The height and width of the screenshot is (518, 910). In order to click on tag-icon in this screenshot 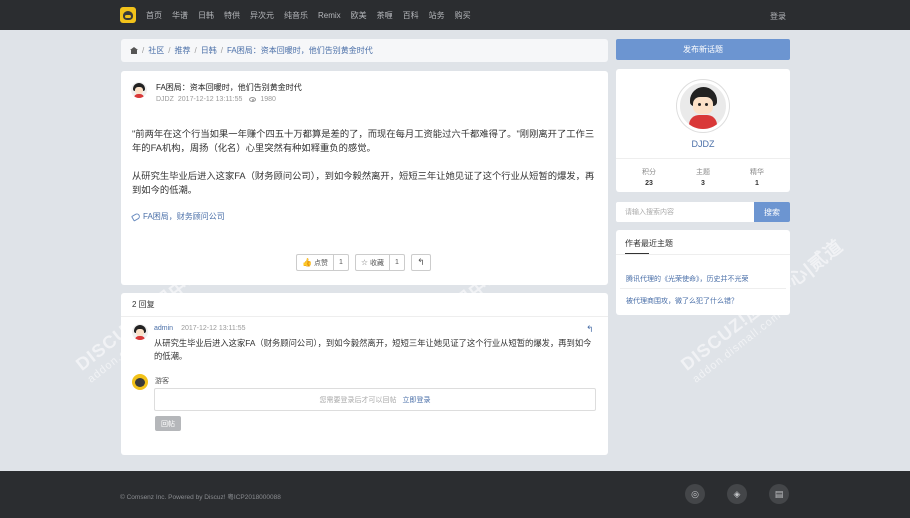, I will do `click(136, 216)`.